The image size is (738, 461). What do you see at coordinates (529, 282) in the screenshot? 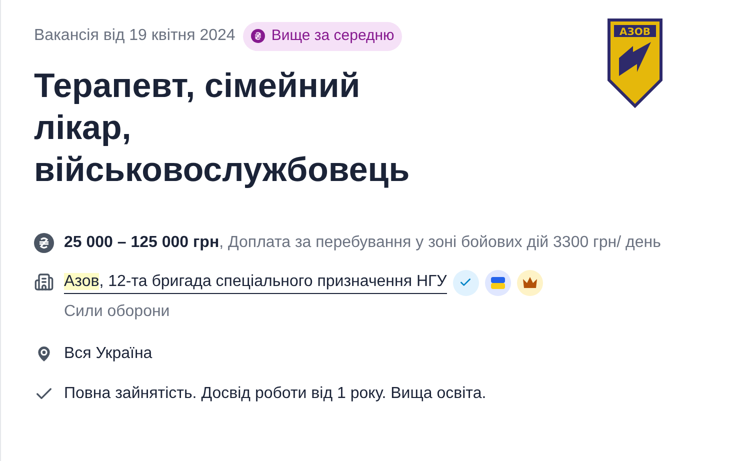
I see `crown-icon` at bounding box center [529, 282].